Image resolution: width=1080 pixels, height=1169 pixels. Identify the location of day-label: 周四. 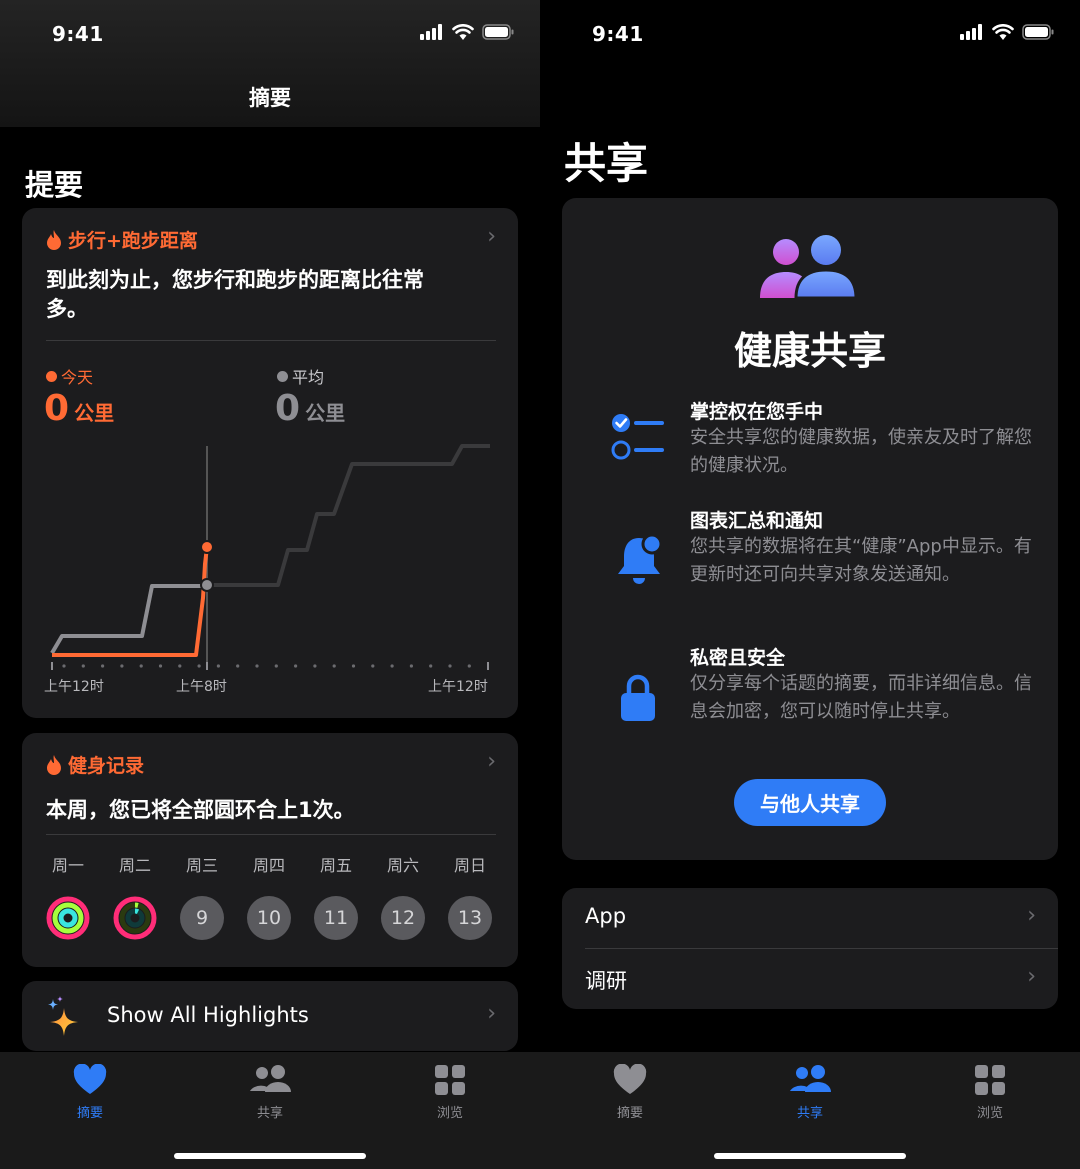
(268, 865).